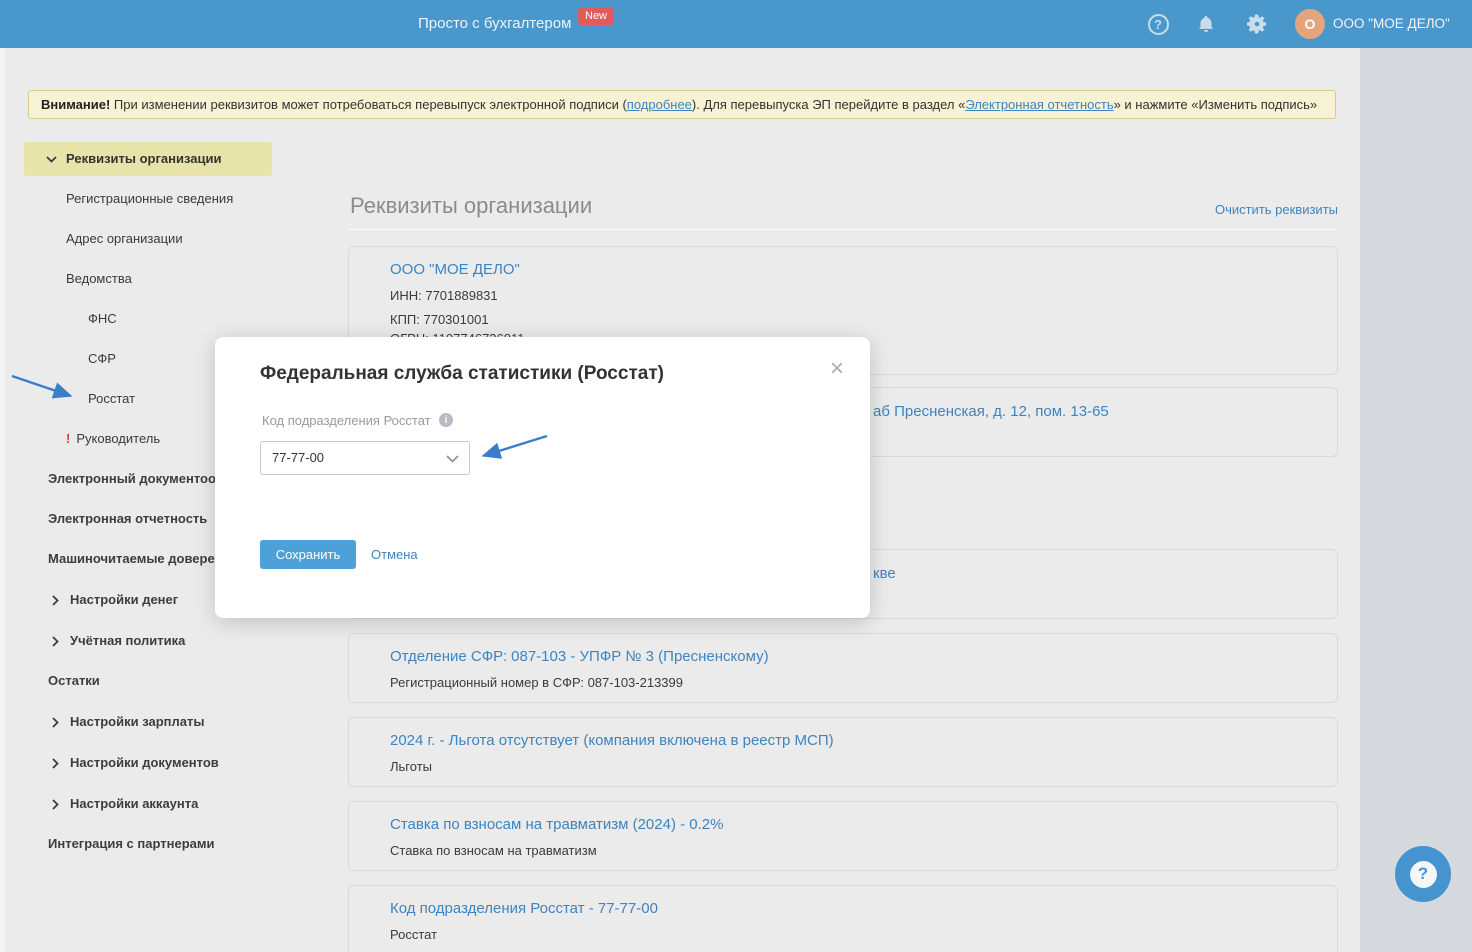 Image resolution: width=1472 pixels, height=952 pixels. I want to click on sidebar-item-electronic-reporting: Электронная отчетность, so click(127, 519).